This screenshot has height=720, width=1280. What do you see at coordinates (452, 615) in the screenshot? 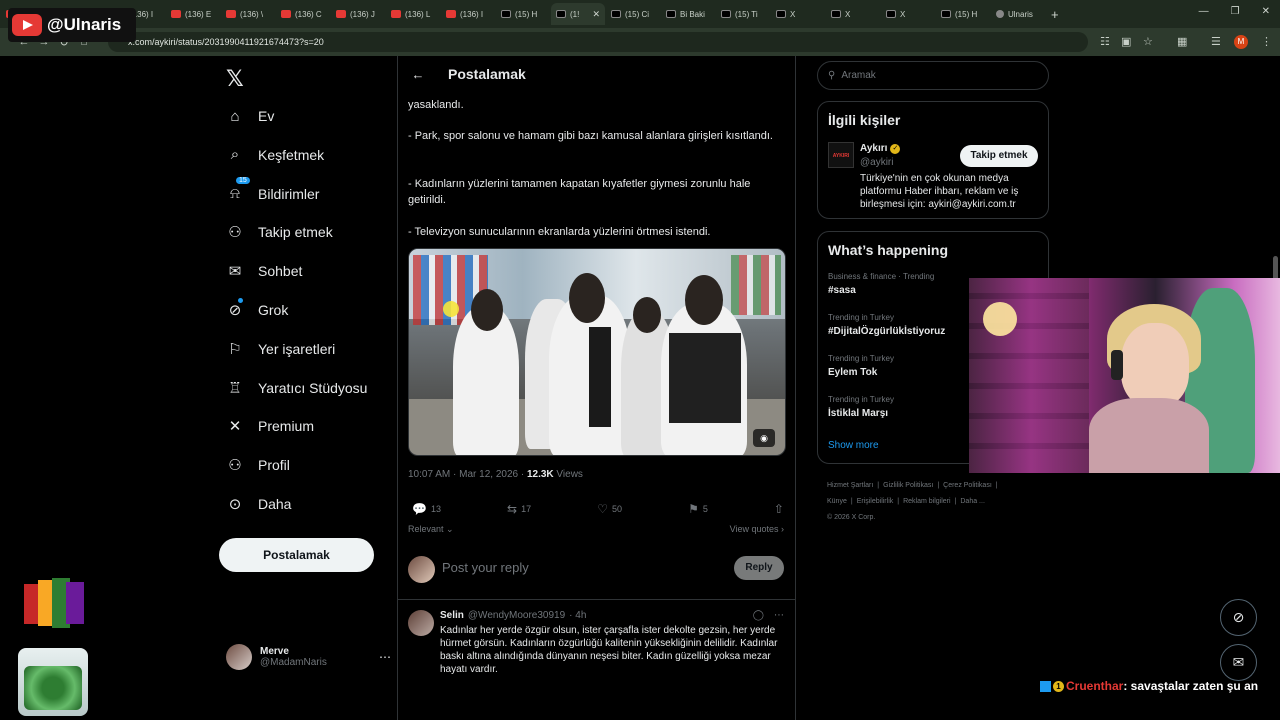
I see `reply-author-name: Selin` at bounding box center [452, 615].